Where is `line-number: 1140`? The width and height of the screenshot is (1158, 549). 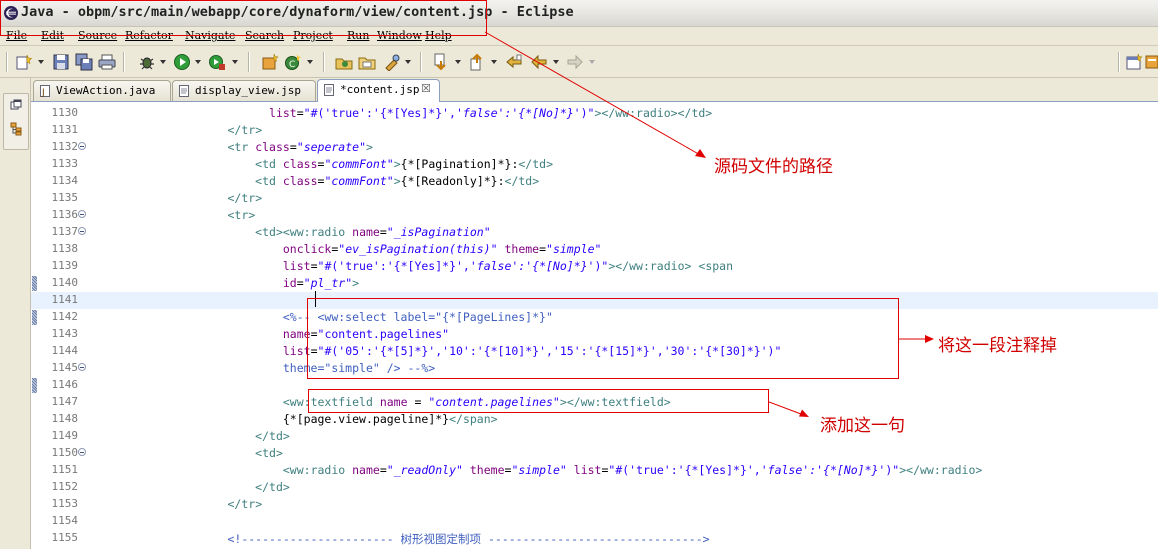 line-number: 1140 is located at coordinates (65, 282).